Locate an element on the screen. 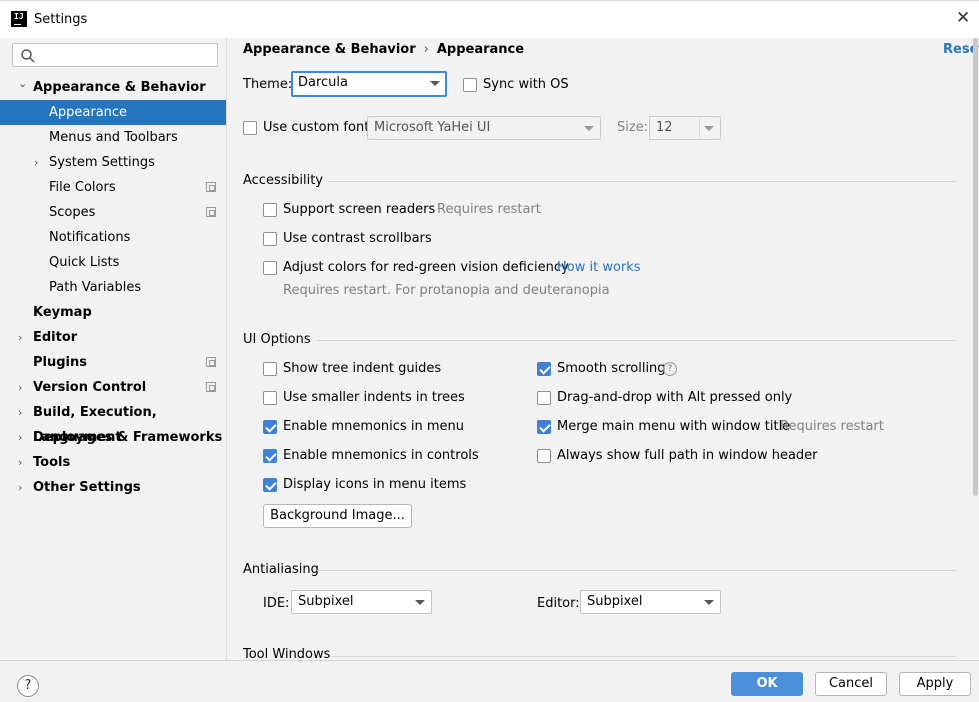 The height and width of the screenshot is (702, 979). ide-aa-select: Subpixel is located at coordinates (361, 602).